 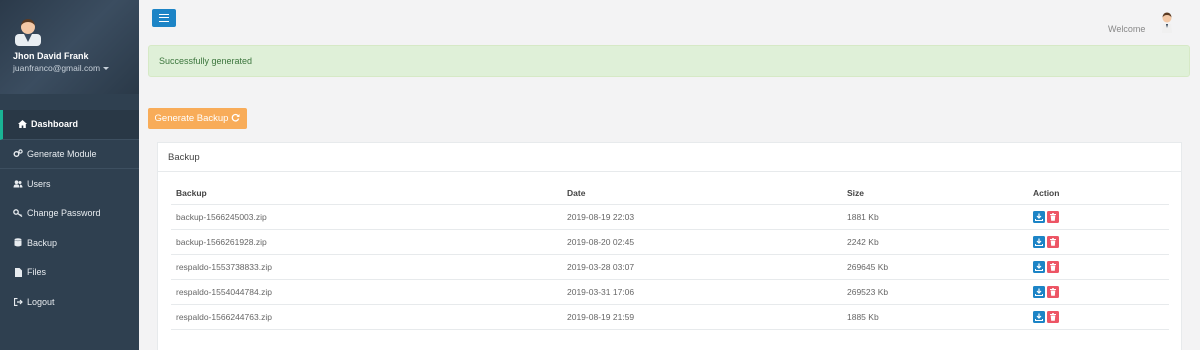 I want to click on menu-toggle-button, so click(x=164, y=18).